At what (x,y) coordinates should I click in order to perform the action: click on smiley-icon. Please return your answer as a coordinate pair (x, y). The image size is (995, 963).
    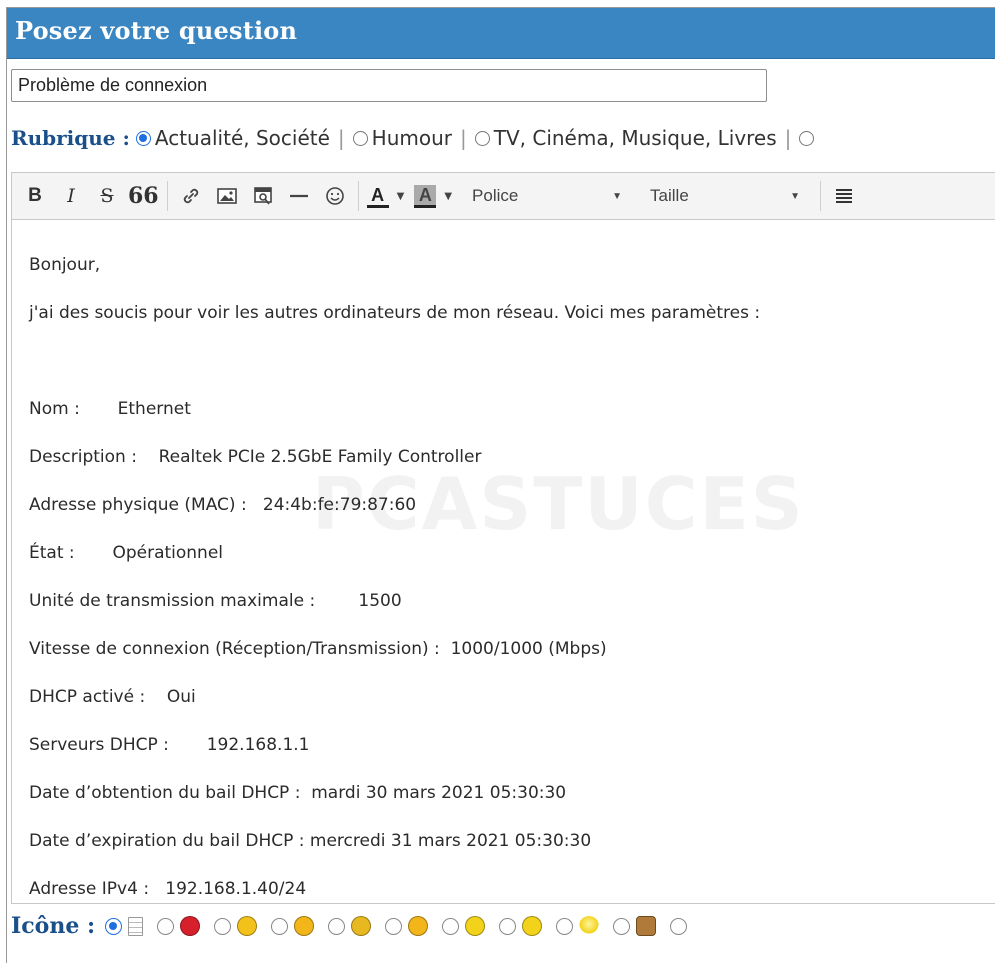
    Looking at the image, I should click on (334, 196).